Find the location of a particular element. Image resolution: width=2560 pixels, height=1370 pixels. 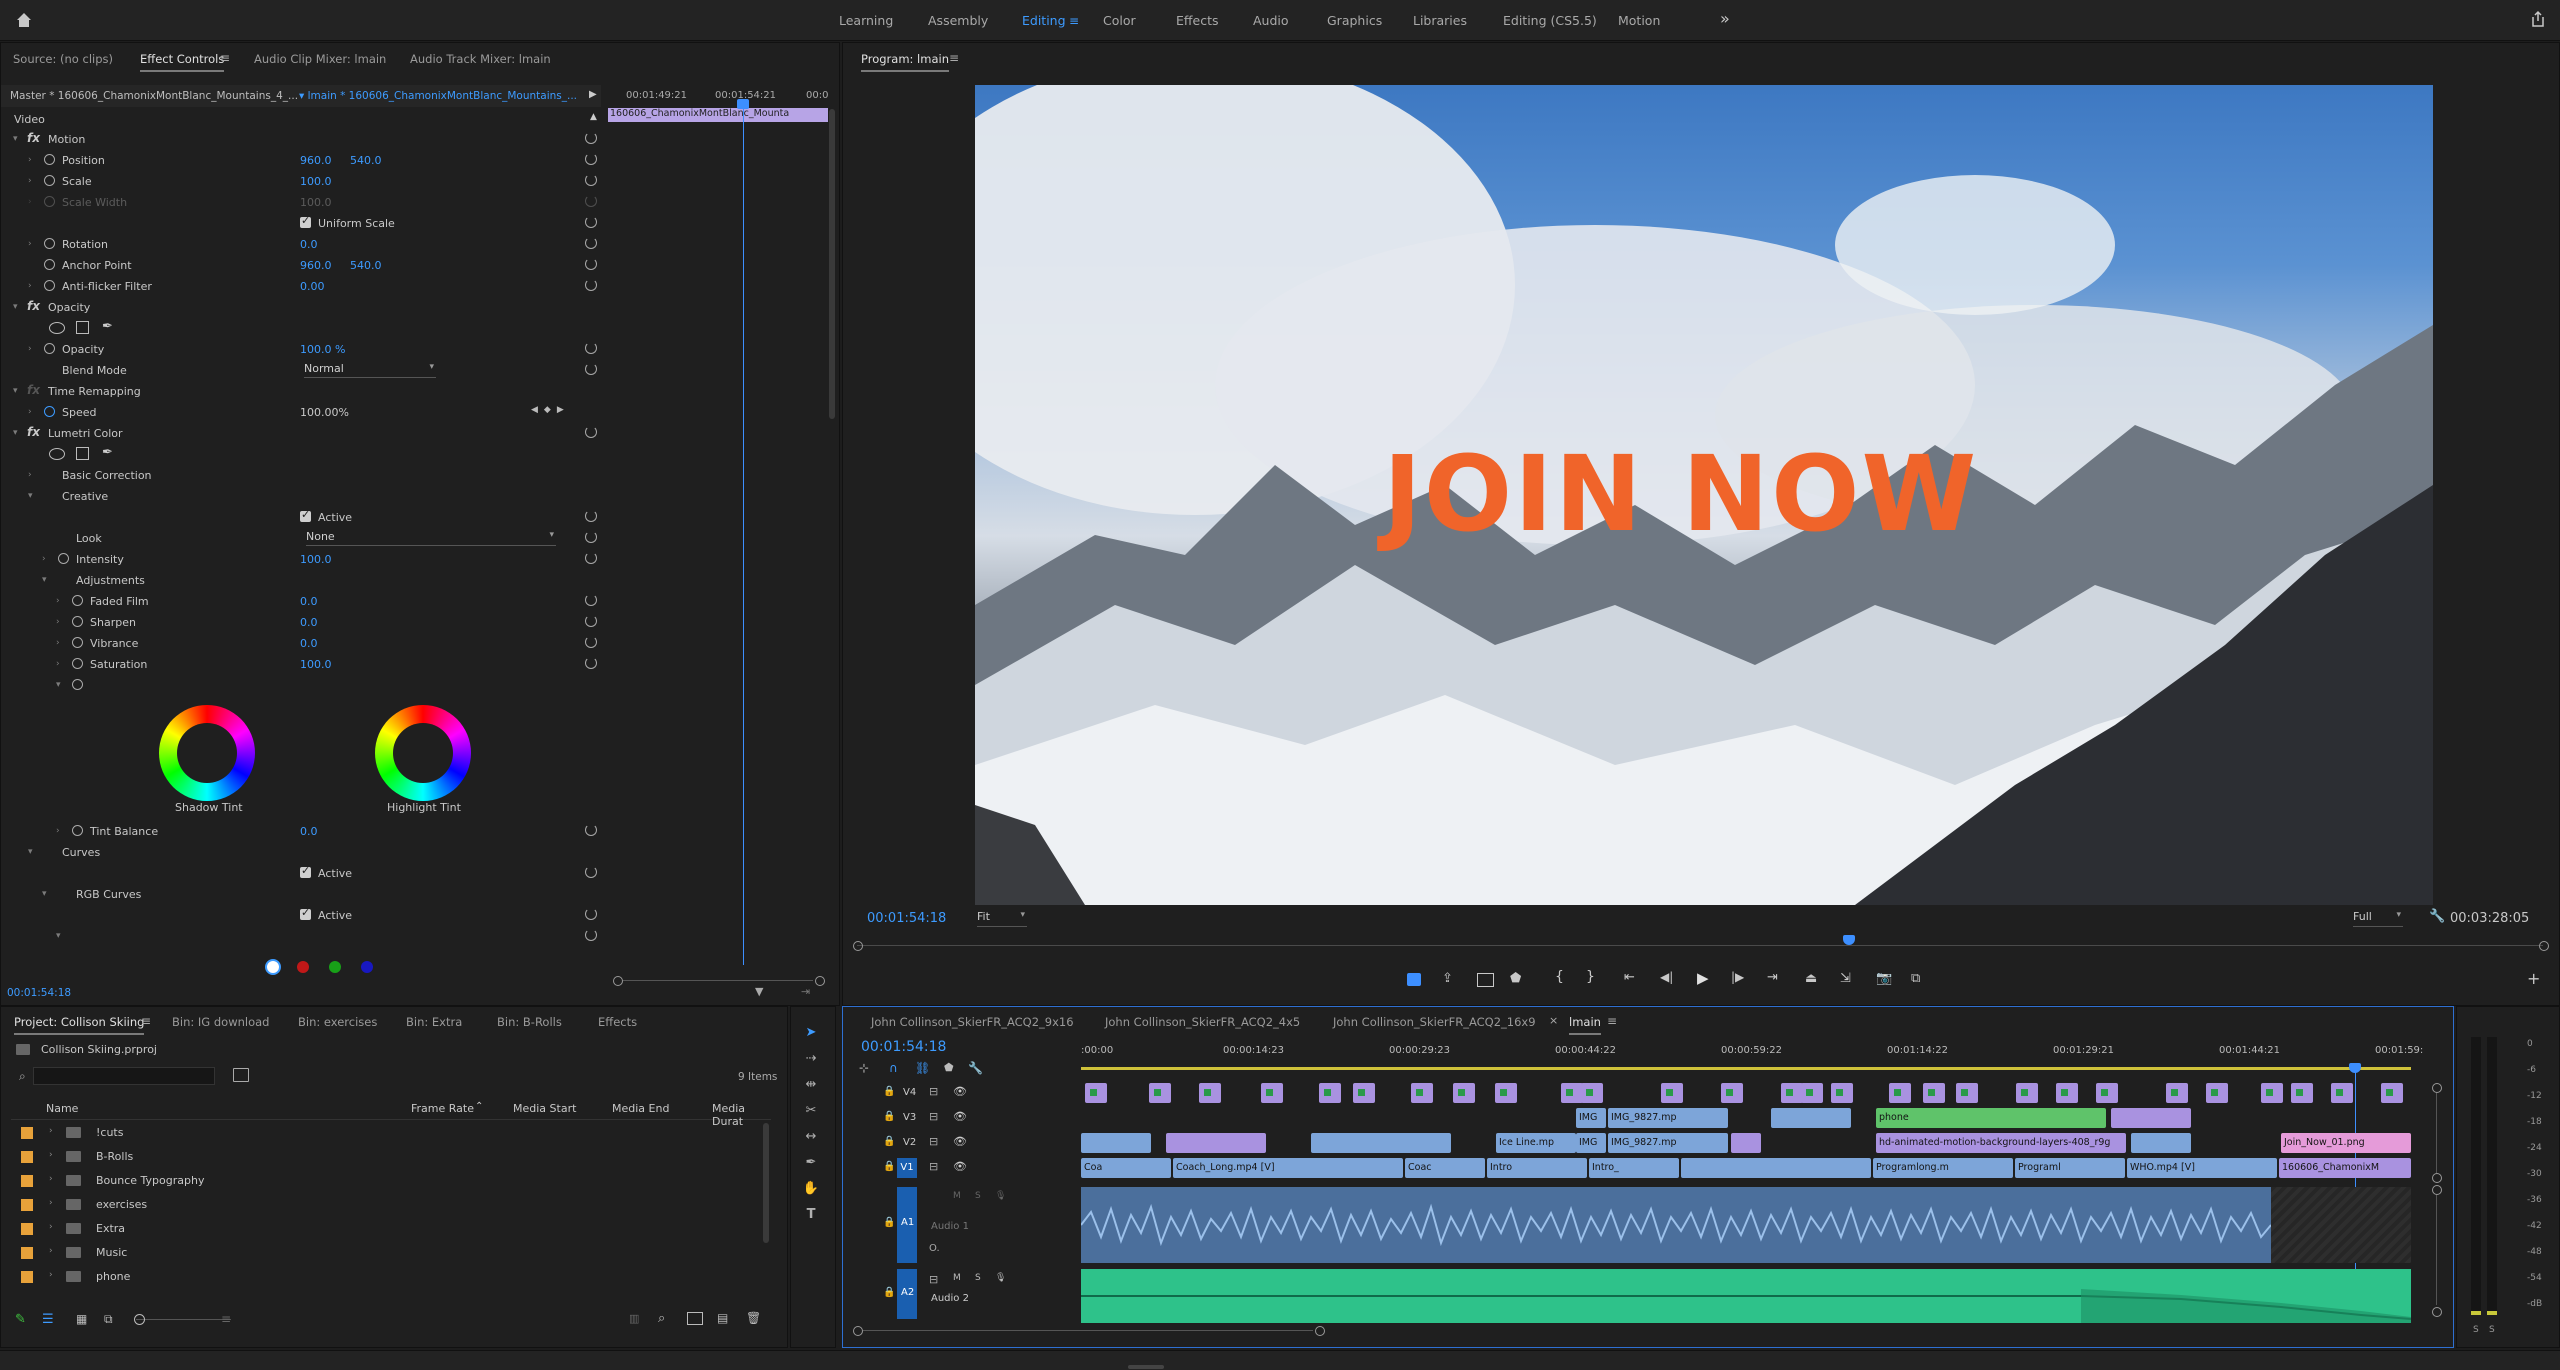

ripple-edit-tool-icon: ⇹ is located at coordinates (811, 1087).